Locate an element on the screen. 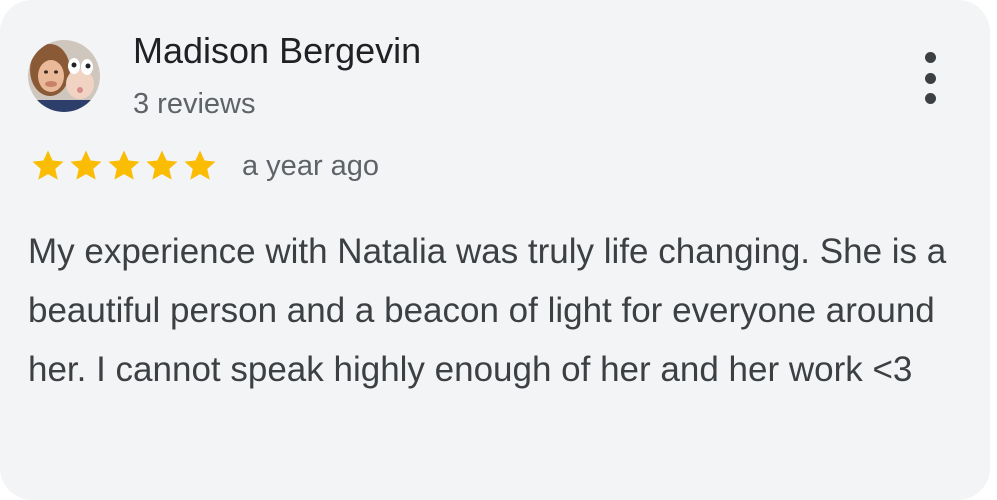  star-rating is located at coordinates (123, 166).